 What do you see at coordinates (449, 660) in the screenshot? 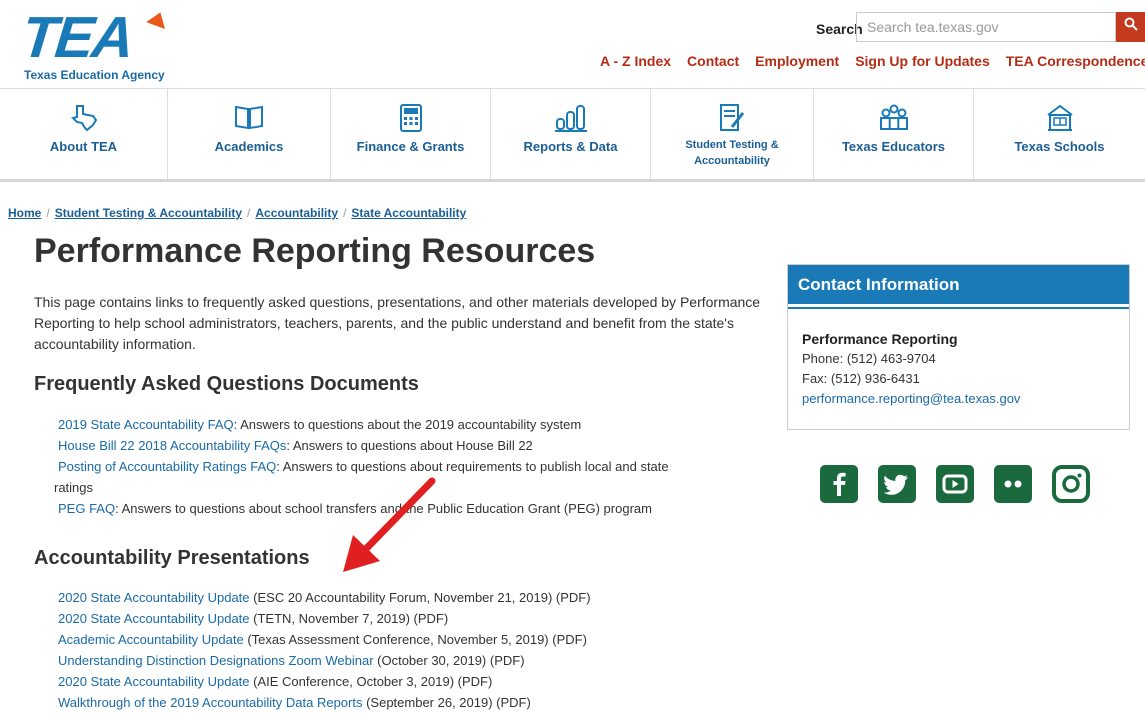
I see `list-item-text: (October 30, 2019) (PDF)` at bounding box center [449, 660].